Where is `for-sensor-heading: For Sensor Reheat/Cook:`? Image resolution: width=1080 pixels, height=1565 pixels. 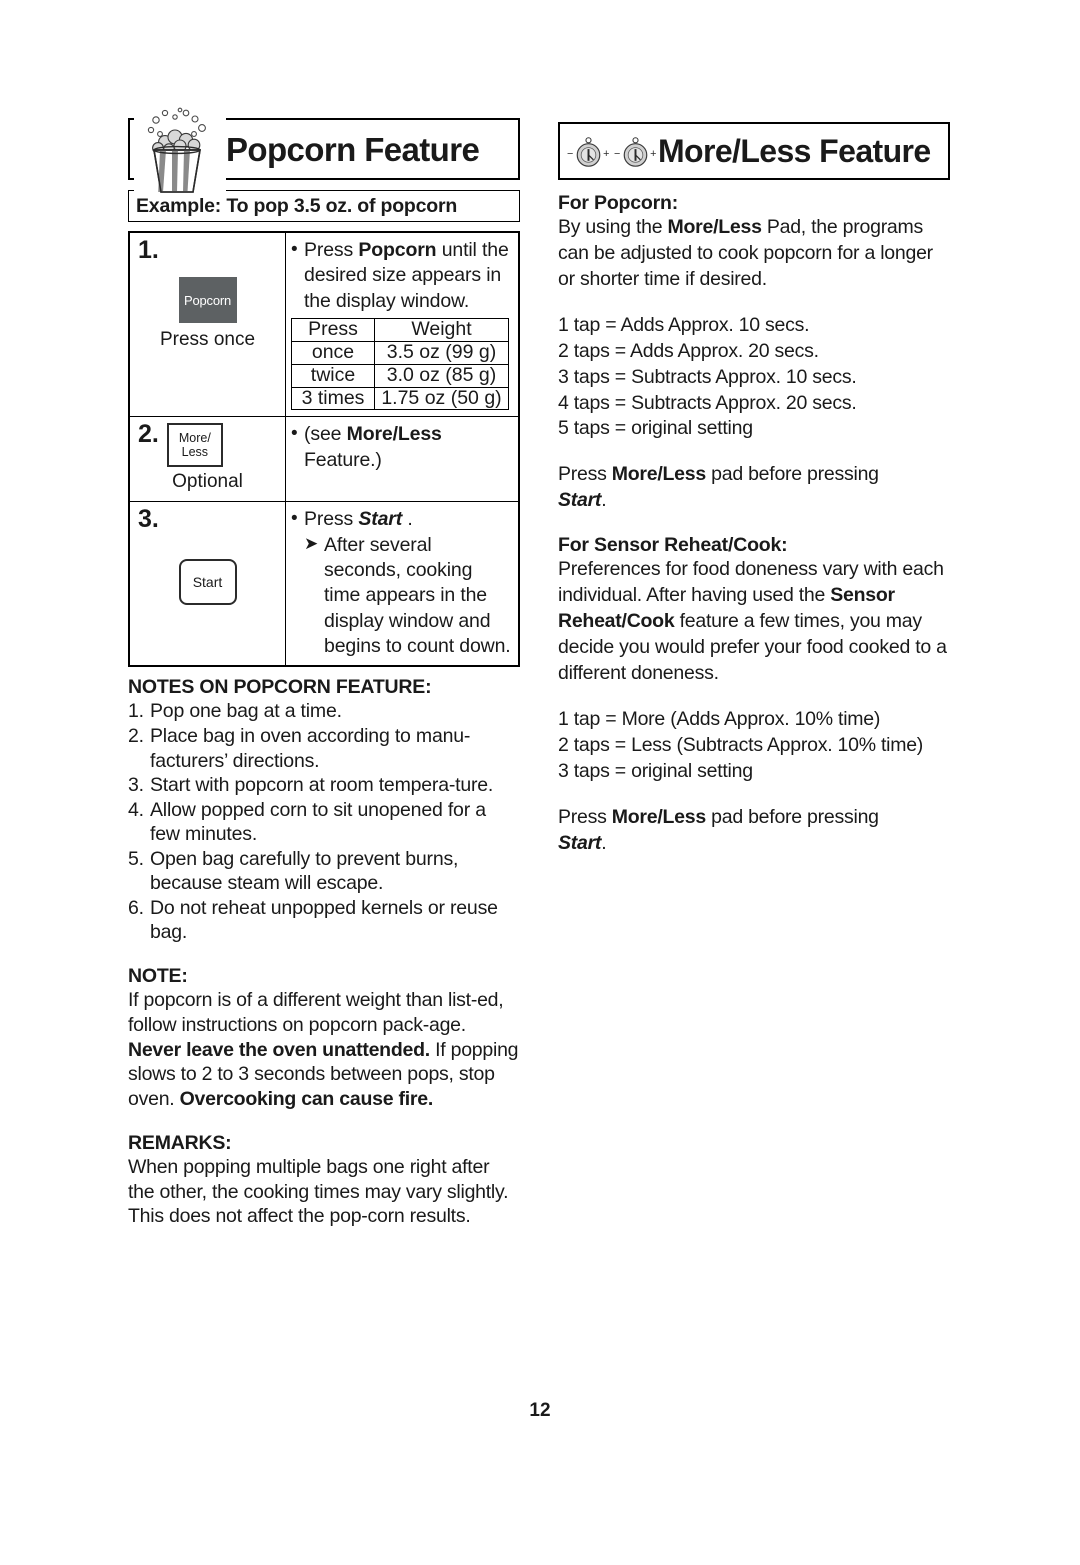 for-sensor-heading: For Sensor Reheat/Cook: is located at coordinates (673, 545).